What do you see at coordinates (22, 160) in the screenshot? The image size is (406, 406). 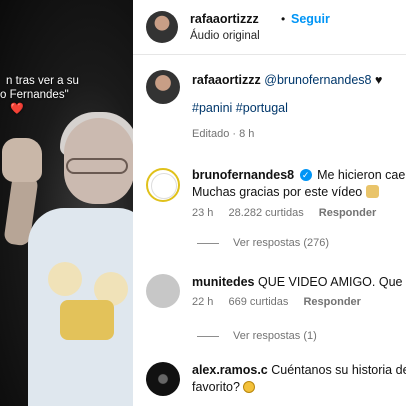 I see `raised-fist` at bounding box center [22, 160].